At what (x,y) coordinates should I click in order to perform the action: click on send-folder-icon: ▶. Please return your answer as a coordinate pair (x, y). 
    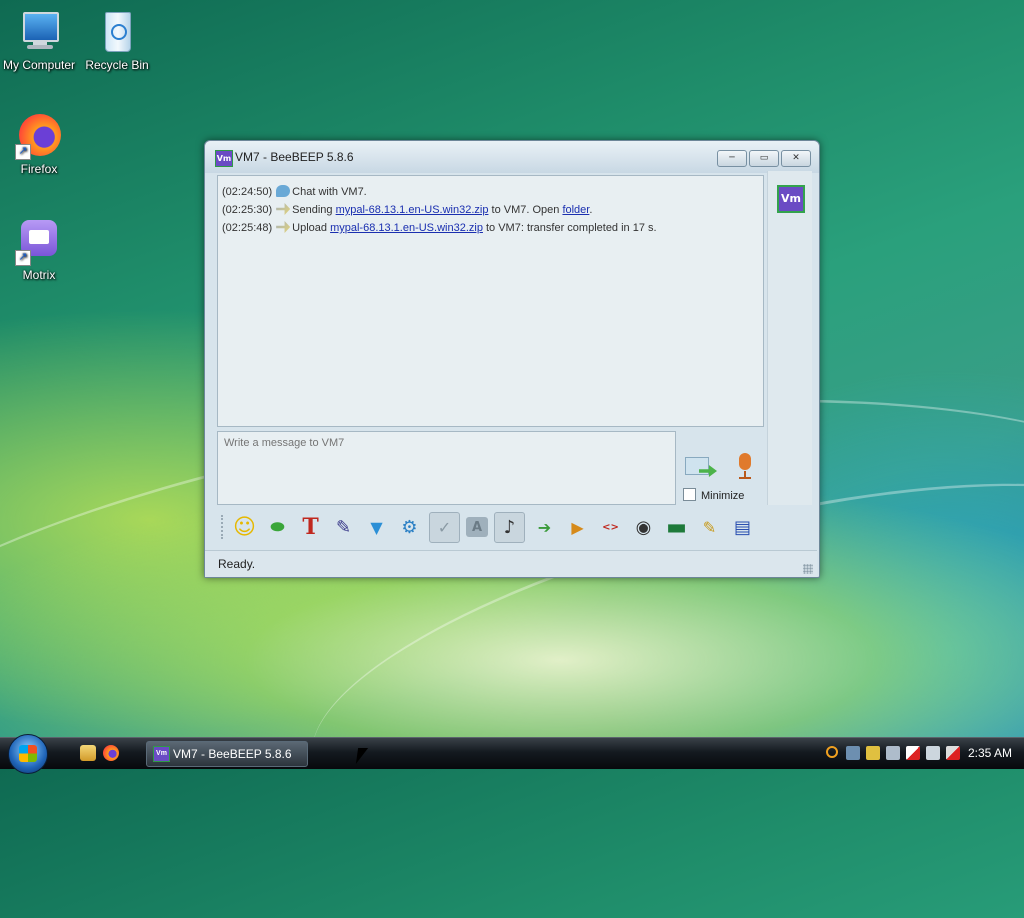
    Looking at the image, I should click on (577, 527).